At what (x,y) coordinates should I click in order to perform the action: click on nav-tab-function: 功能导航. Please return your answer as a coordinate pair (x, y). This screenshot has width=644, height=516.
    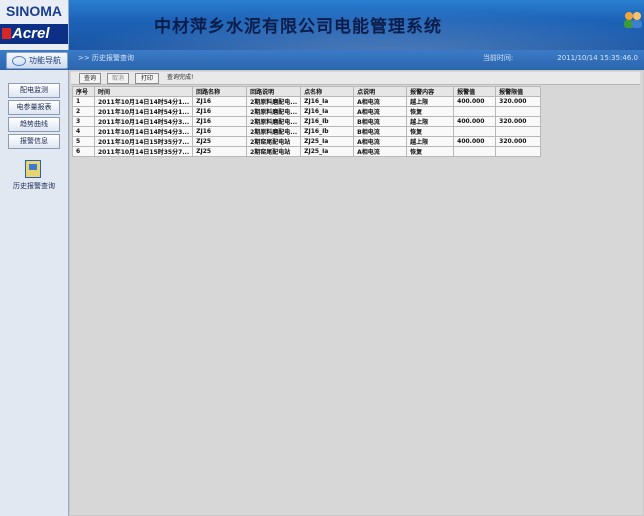
    Looking at the image, I should click on (37, 60).